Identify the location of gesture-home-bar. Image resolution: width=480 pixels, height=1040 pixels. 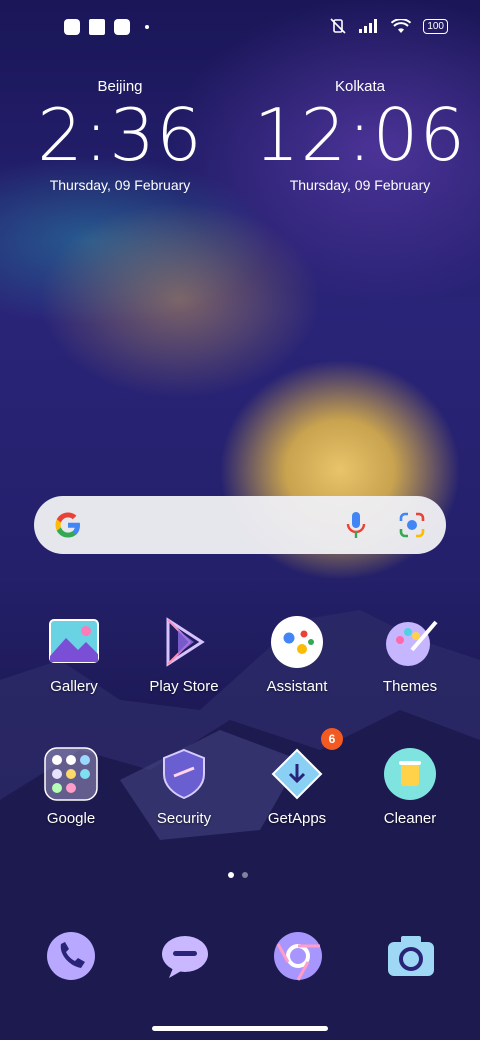
(240, 1028).